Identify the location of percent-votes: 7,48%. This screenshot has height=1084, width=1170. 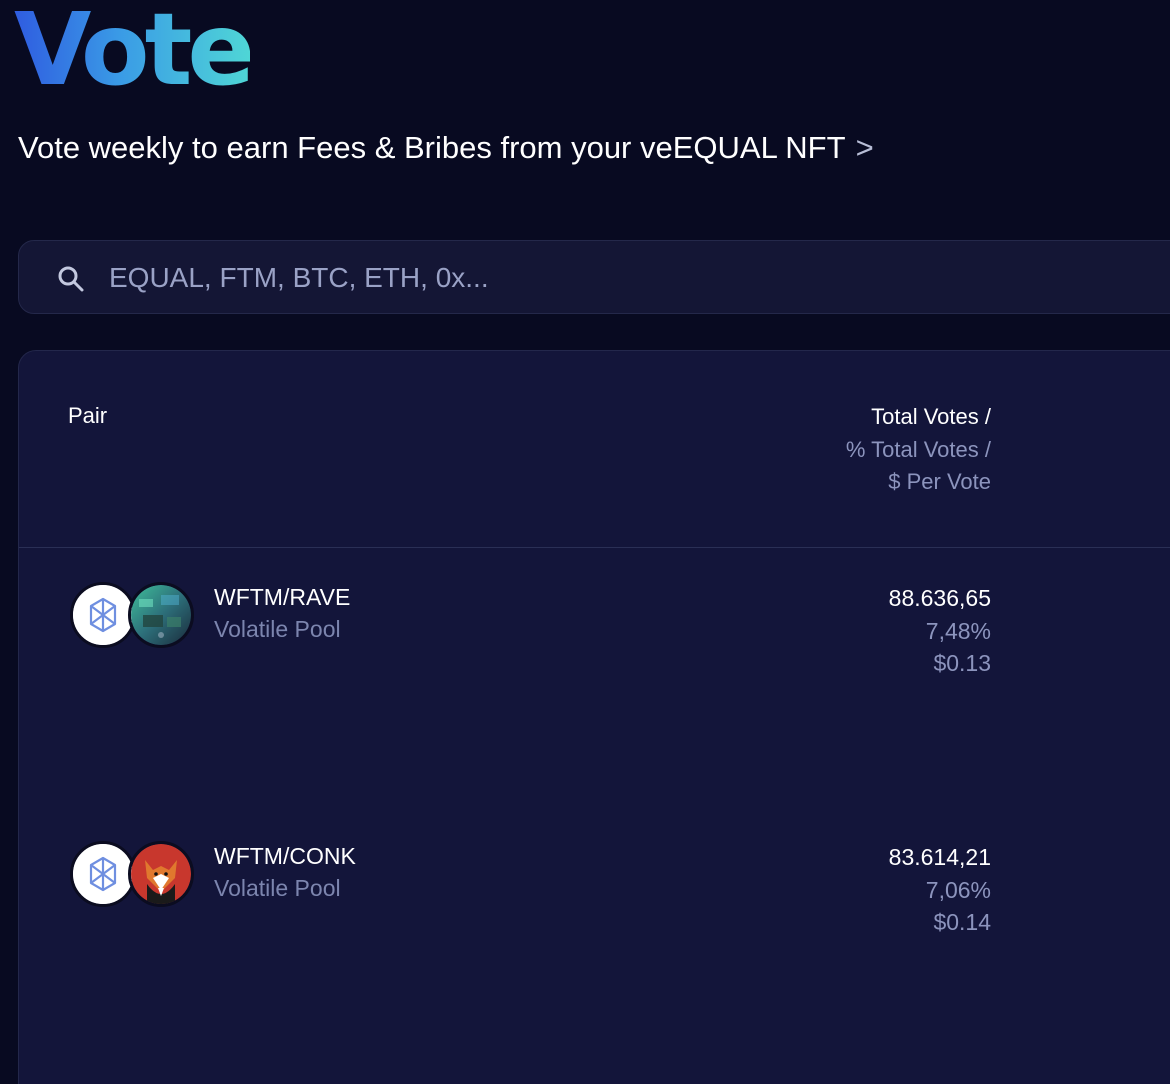
(958, 630).